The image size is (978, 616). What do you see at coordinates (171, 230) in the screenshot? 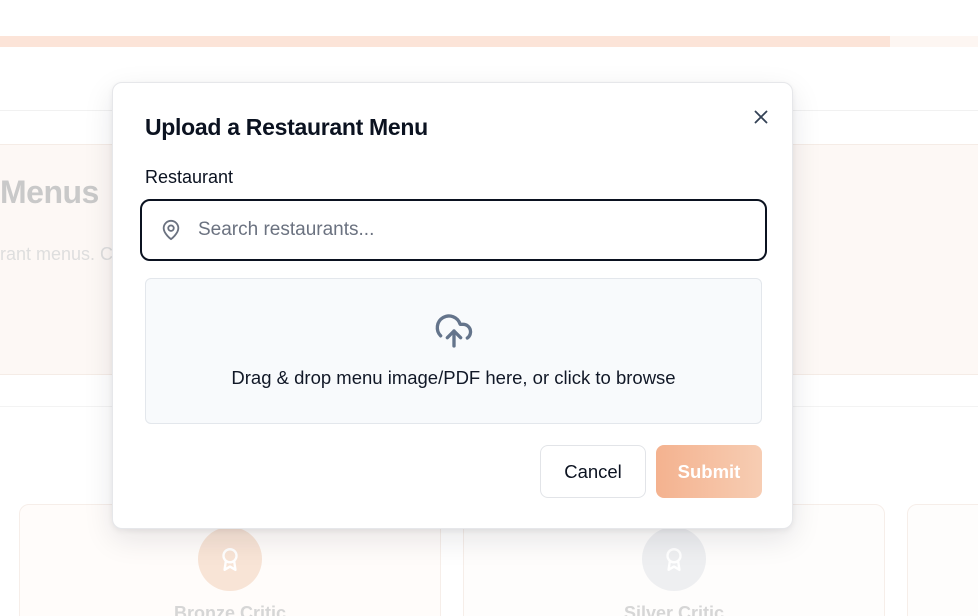
I see `map-pin-icon` at bounding box center [171, 230].